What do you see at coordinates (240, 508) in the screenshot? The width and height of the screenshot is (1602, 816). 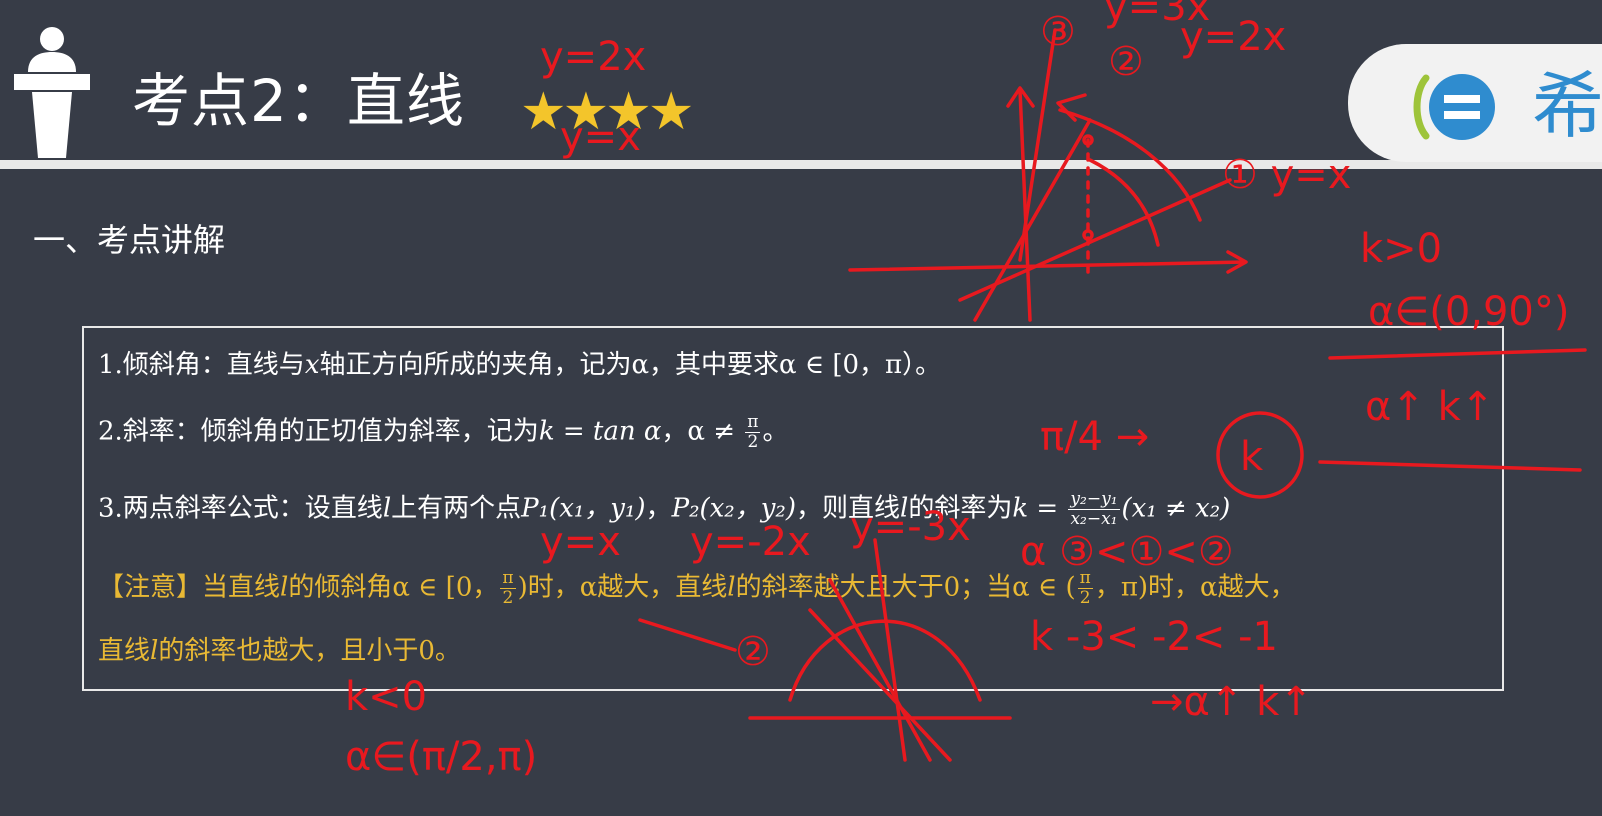 I see `line3-prefix: 3.两点斜率公式：设直线` at bounding box center [240, 508].